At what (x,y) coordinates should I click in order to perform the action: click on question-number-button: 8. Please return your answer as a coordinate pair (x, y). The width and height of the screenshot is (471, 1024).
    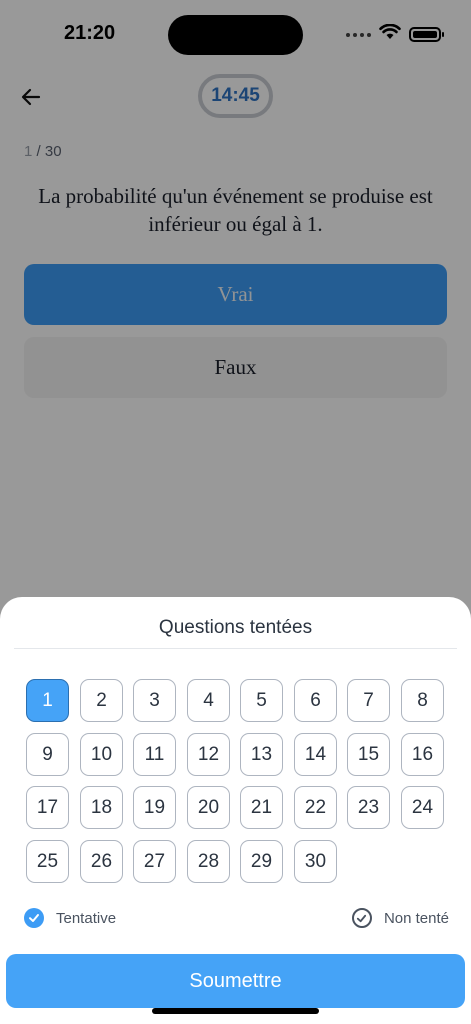
    Looking at the image, I should click on (422, 700).